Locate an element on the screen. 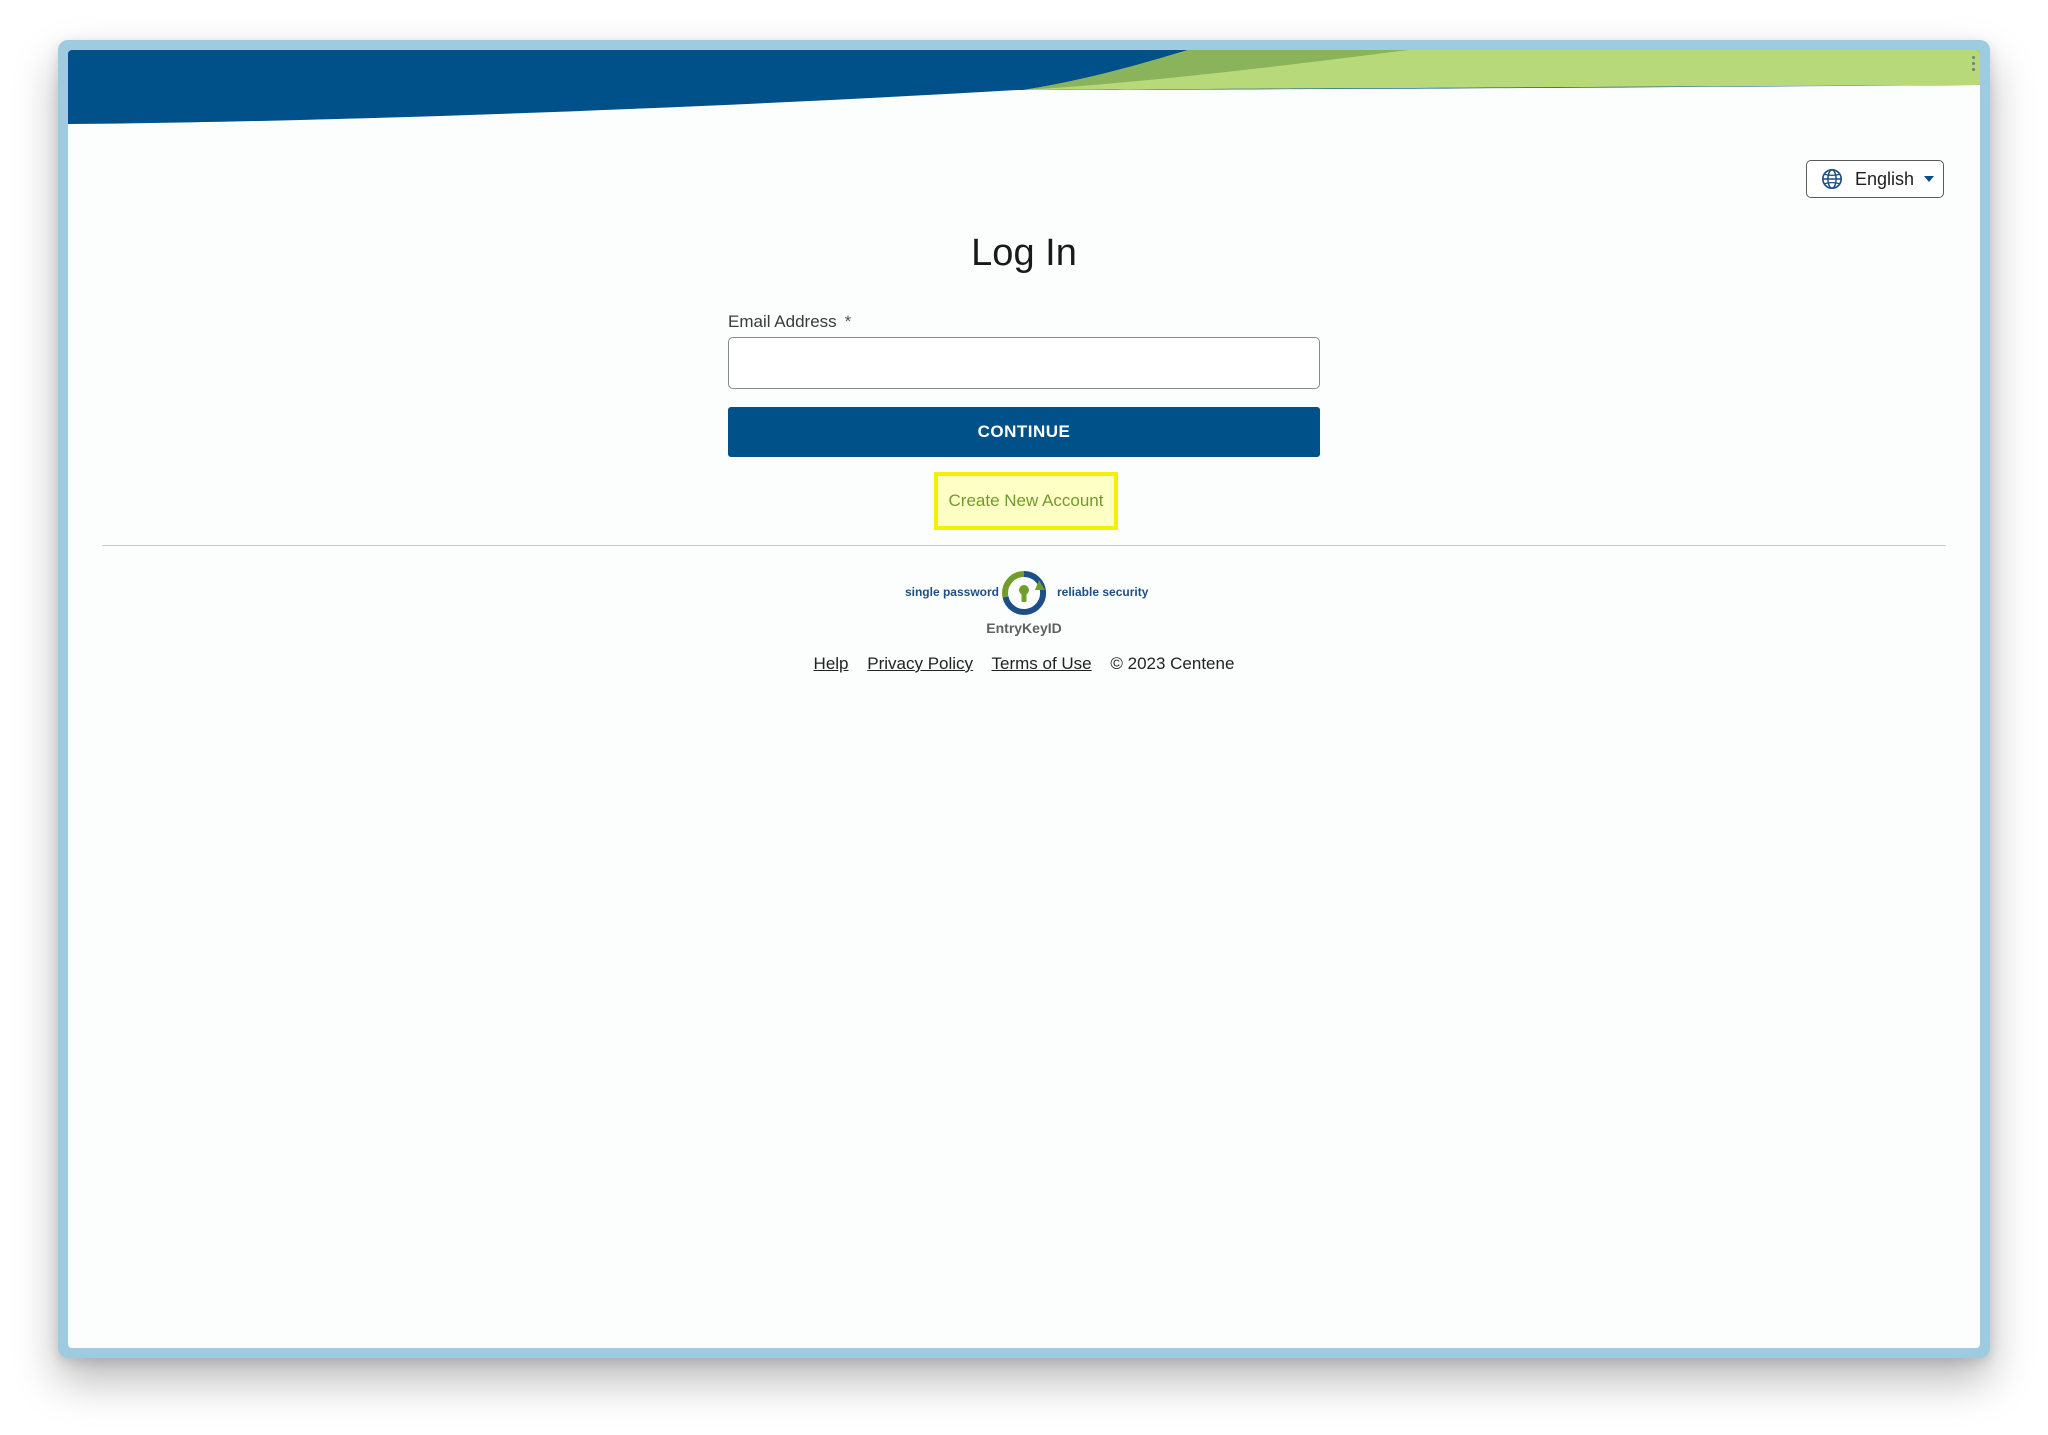 The width and height of the screenshot is (2048, 1435). language-label: English is located at coordinates (1885, 178).